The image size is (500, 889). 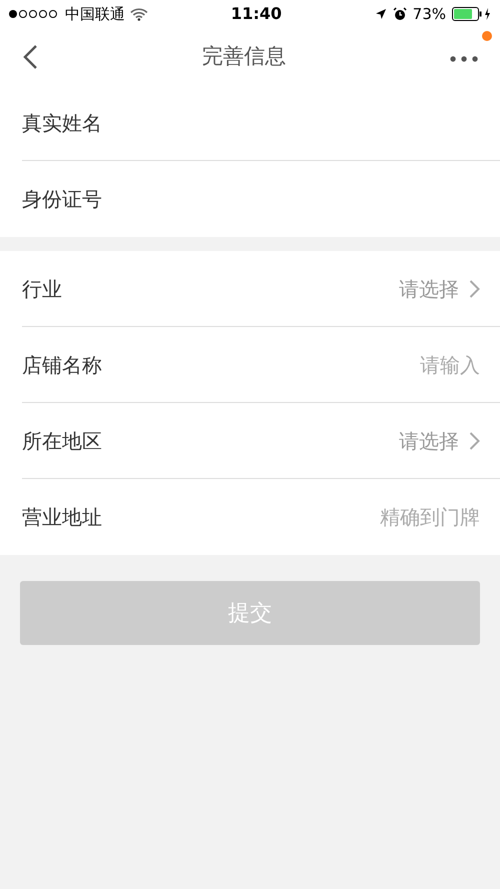 I want to click on battery-charging-icon, so click(x=472, y=14).